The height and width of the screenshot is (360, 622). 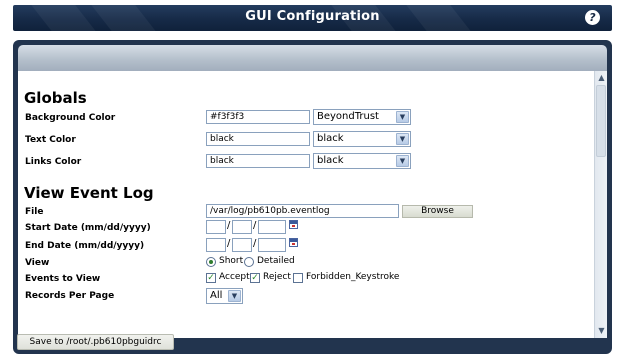 I want to click on globals-section-title: Globals, so click(x=55, y=98).